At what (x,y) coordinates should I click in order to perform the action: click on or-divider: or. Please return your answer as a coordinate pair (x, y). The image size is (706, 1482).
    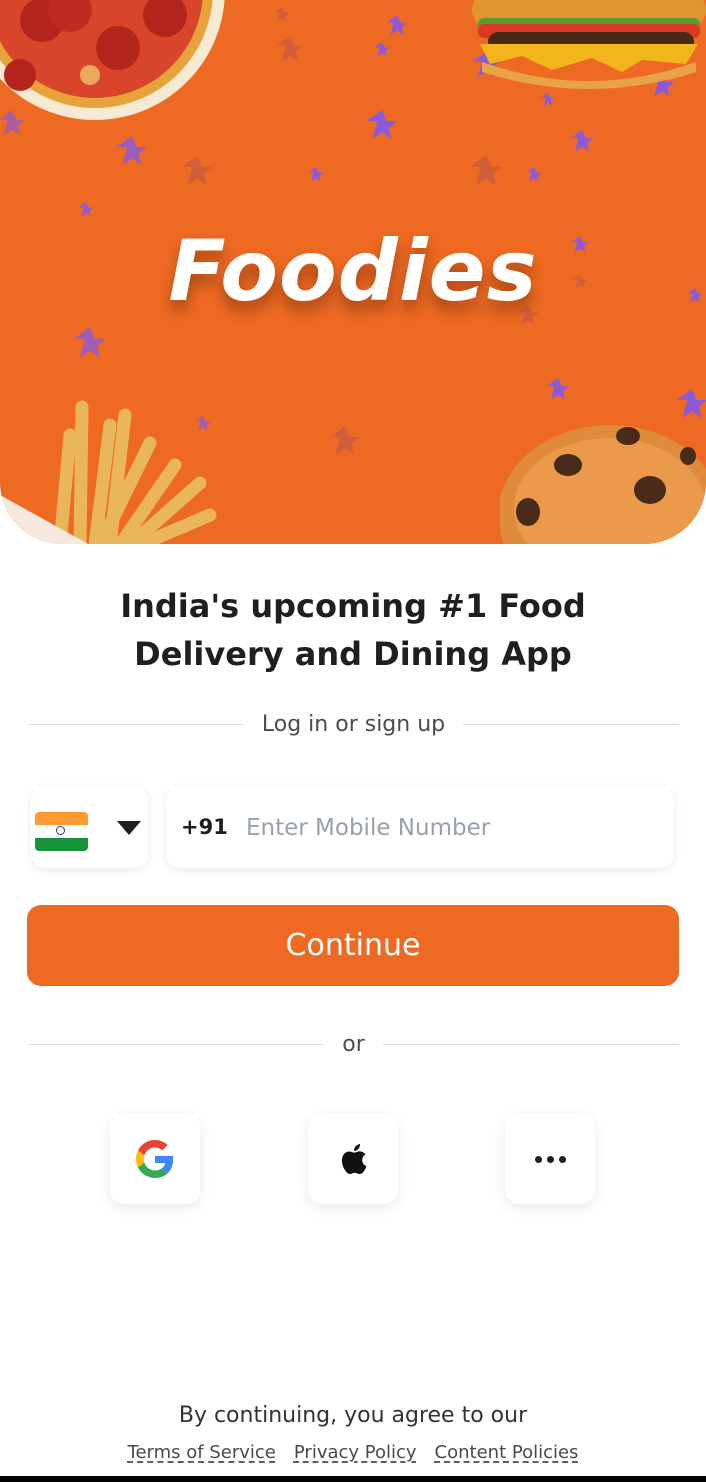
    Looking at the image, I should click on (354, 1044).